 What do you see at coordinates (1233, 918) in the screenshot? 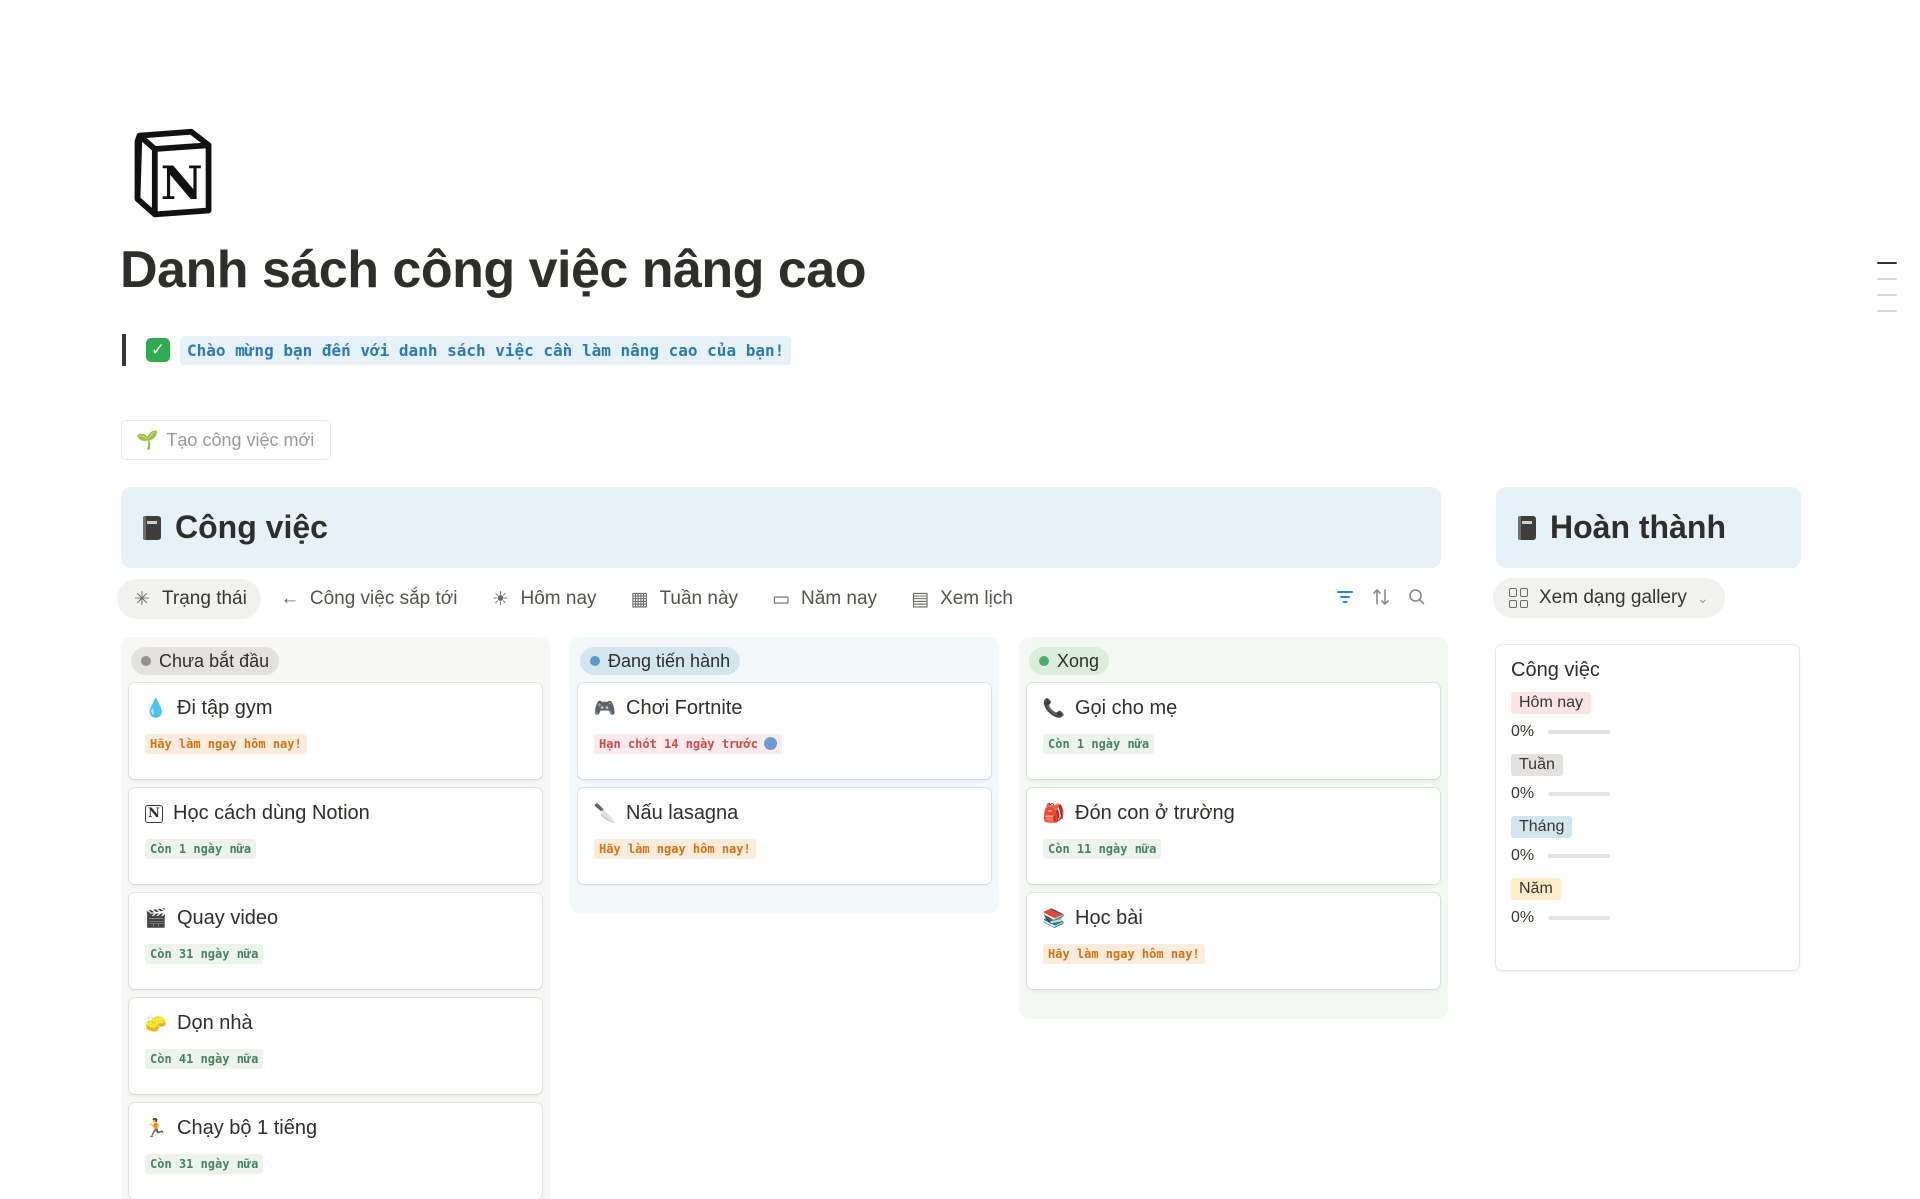
I see `task-card-title-row: 📚 Học bài` at bounding box center [1233, 918].